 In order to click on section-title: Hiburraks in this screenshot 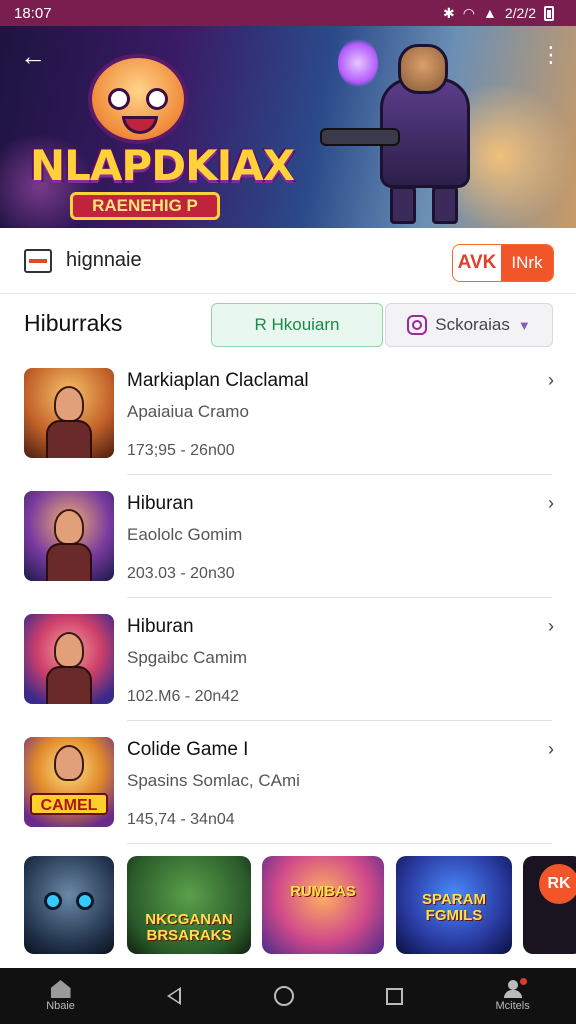, I will do `click(73, 323)`.